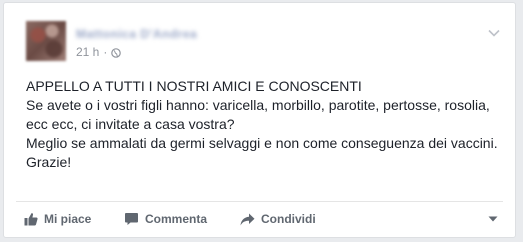 Image resolution: width=523 pixels, height=242 pixels. What do you see at coordinates (46, 41) in the screenshot?
I see `author-avatar` at bounding box center [46, 41].